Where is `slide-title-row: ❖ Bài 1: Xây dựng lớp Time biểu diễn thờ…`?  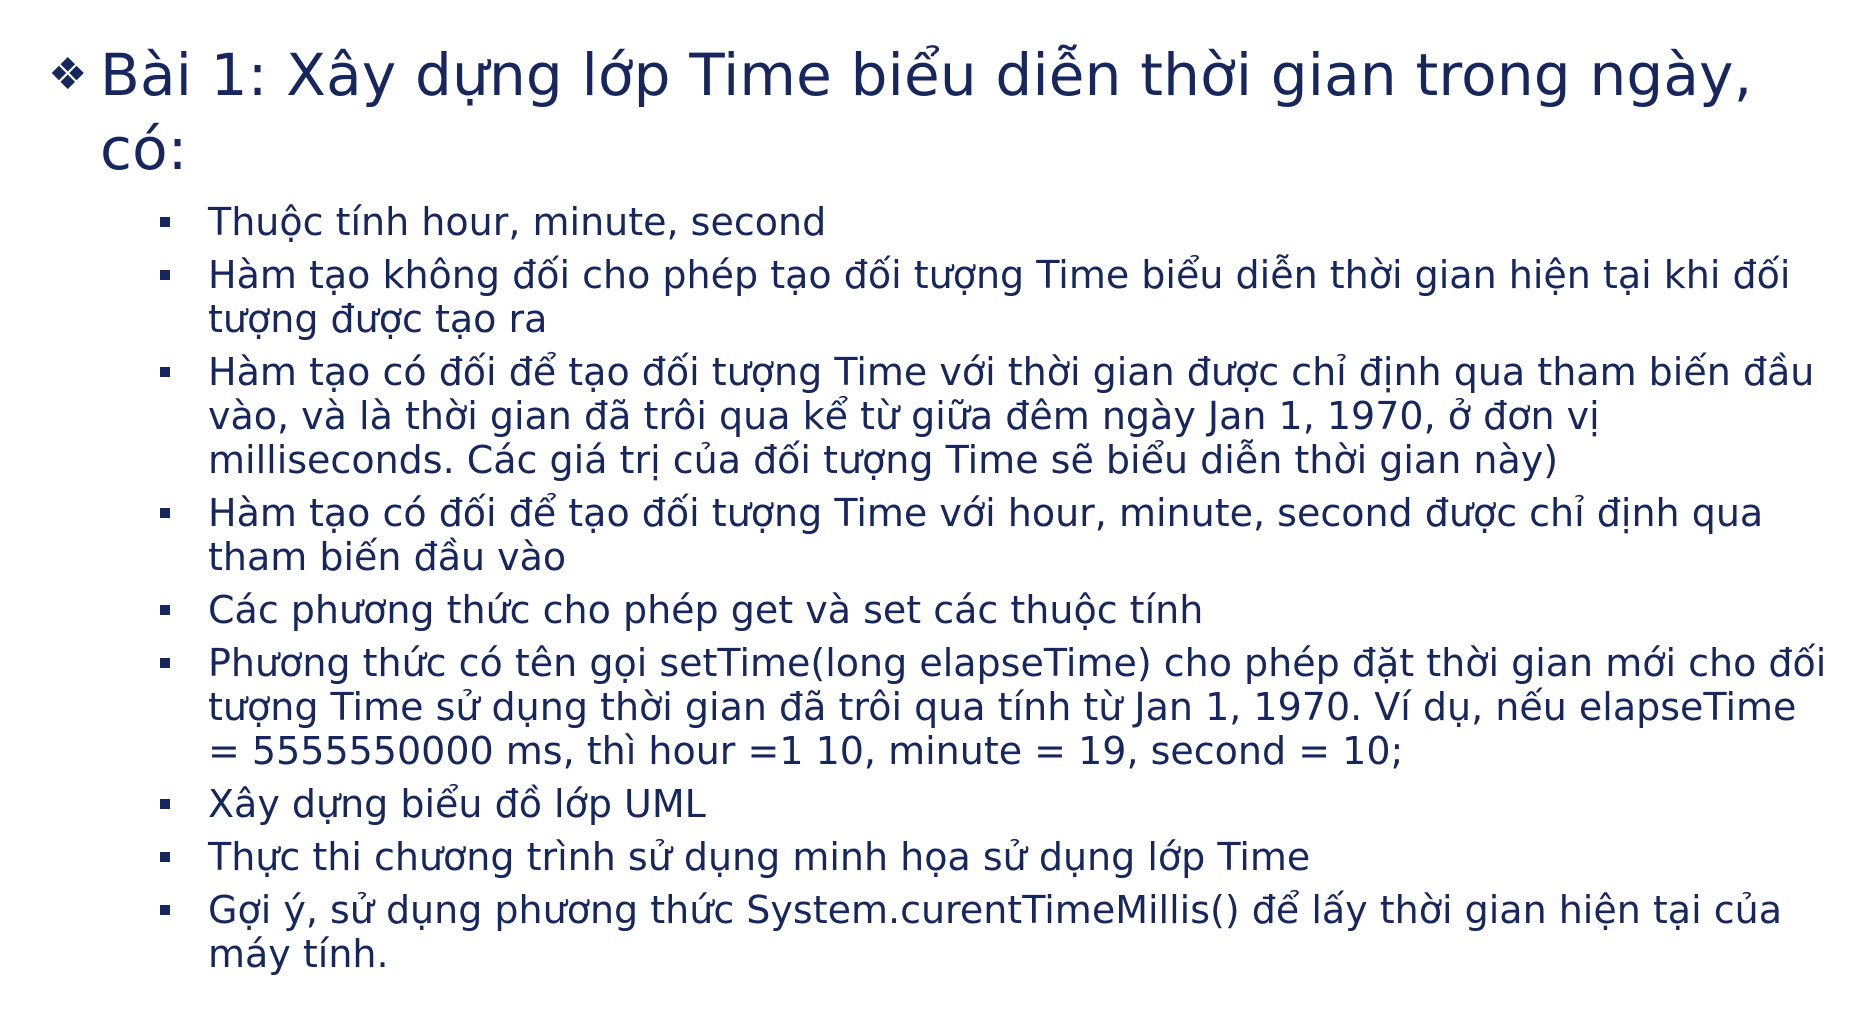
slide-title-row: ❖ Bài 1: Xây dựng lớp Time biểu diễn thờ… is located at coordinates (940, 112).